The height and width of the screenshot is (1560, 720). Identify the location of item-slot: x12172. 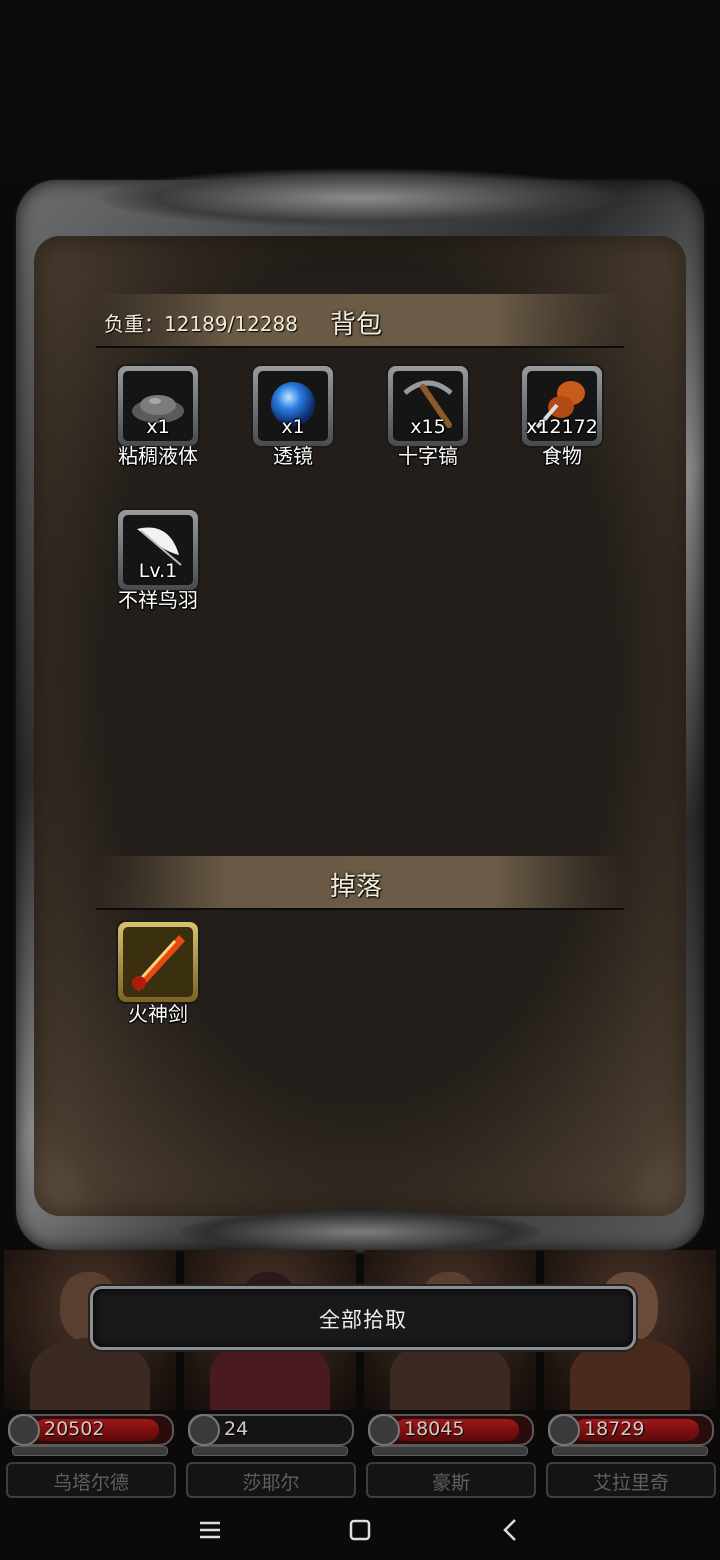
(562, 406).